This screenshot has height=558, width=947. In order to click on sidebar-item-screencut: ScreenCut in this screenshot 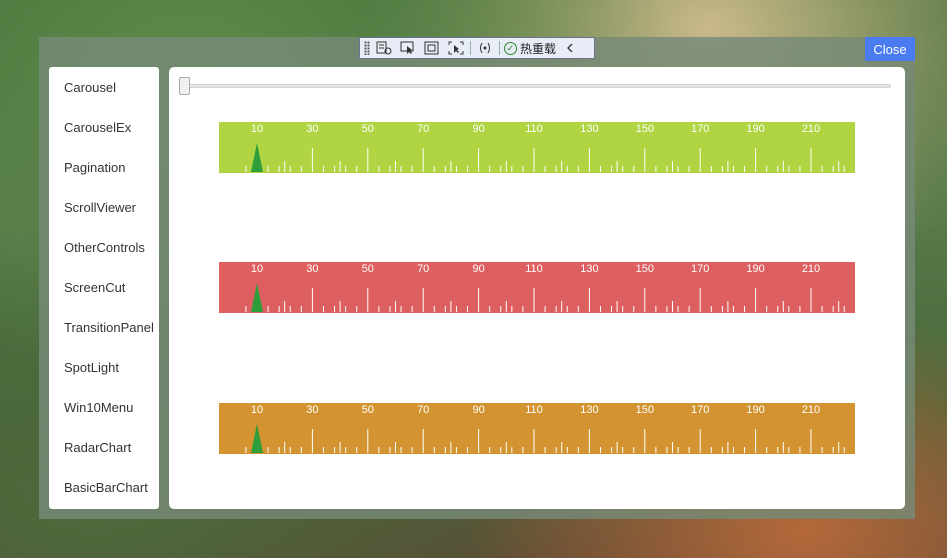, I will do `click(104, 288)`.